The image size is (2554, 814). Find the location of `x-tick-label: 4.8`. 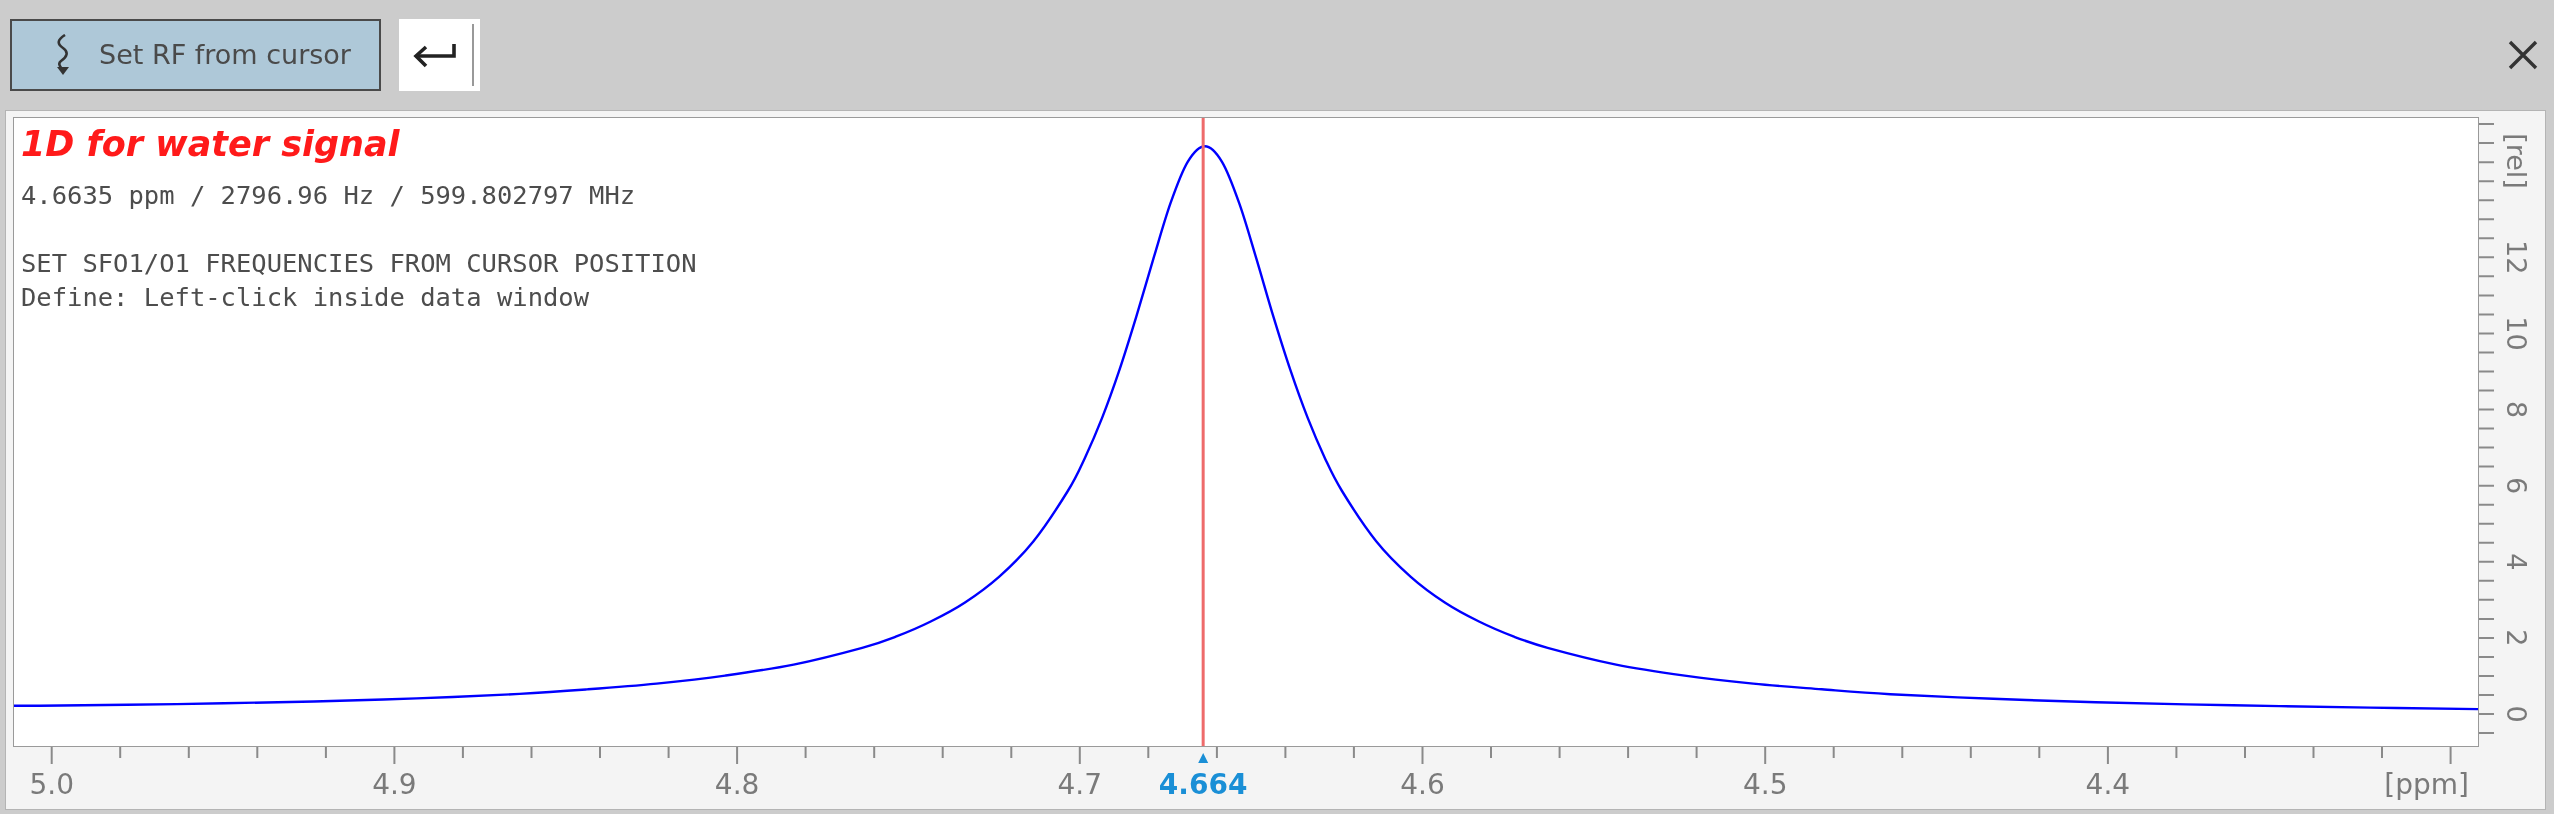

x-tick-label: 4.8 is located at coordinates (737, 784).